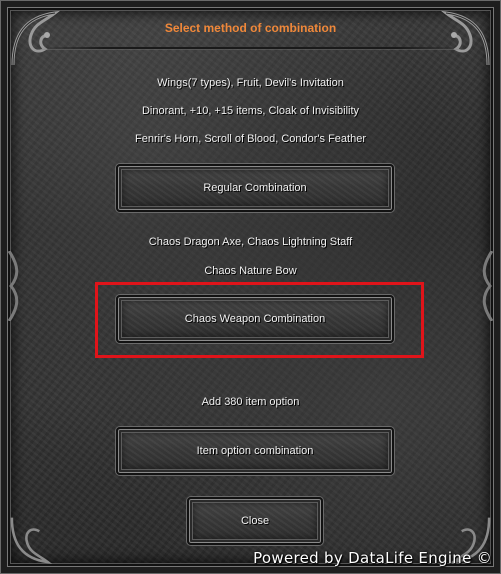 The image size is (501, 574). I want to click on chaos-info-line-1: Chaos Dragon Axe, Chaos Lightning Staff, so click(250, 242).